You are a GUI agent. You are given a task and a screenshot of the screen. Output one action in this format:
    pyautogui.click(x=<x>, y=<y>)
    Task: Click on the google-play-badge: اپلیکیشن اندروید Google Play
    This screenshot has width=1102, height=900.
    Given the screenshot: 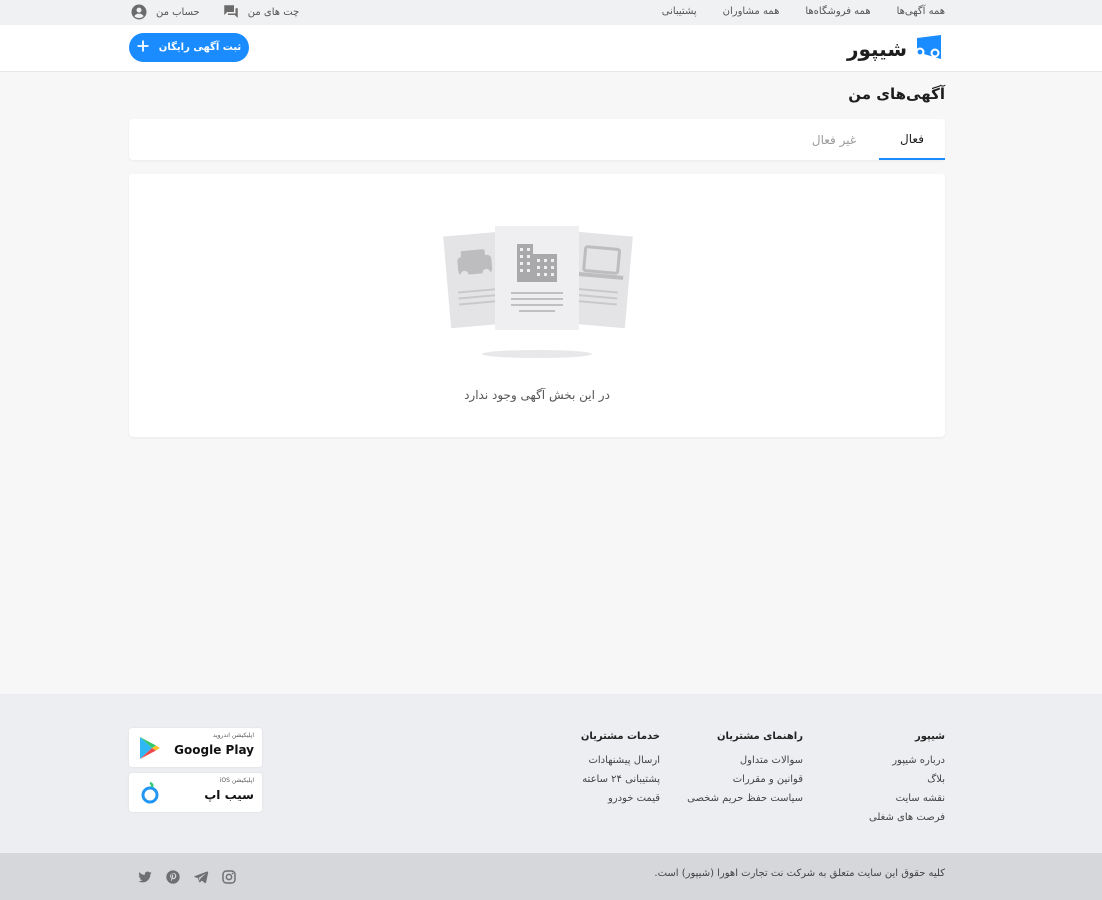 What is the action you would take?
    pyautogui.click(x=195, y=747)
    